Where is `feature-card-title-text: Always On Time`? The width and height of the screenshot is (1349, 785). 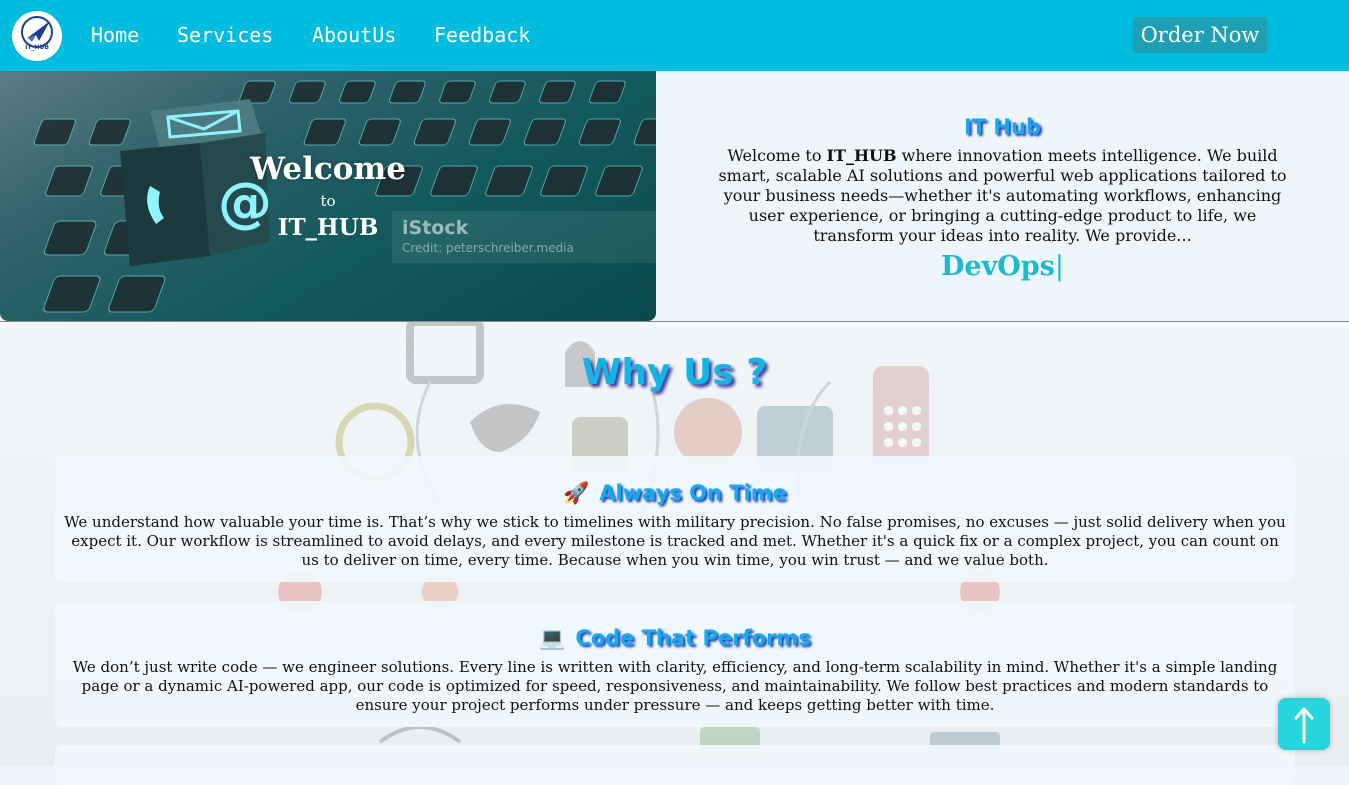 feature-card-title-text: Always On Time is located at coordinates (693, 493).